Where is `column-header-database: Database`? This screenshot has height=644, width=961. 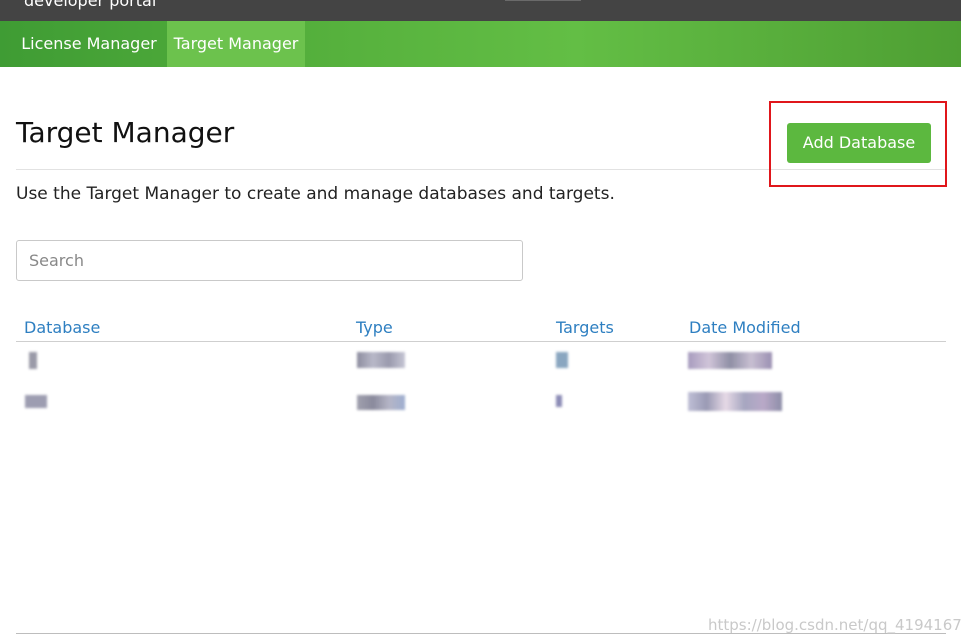 column-header-database: Database is located at coordinates (62, 327).